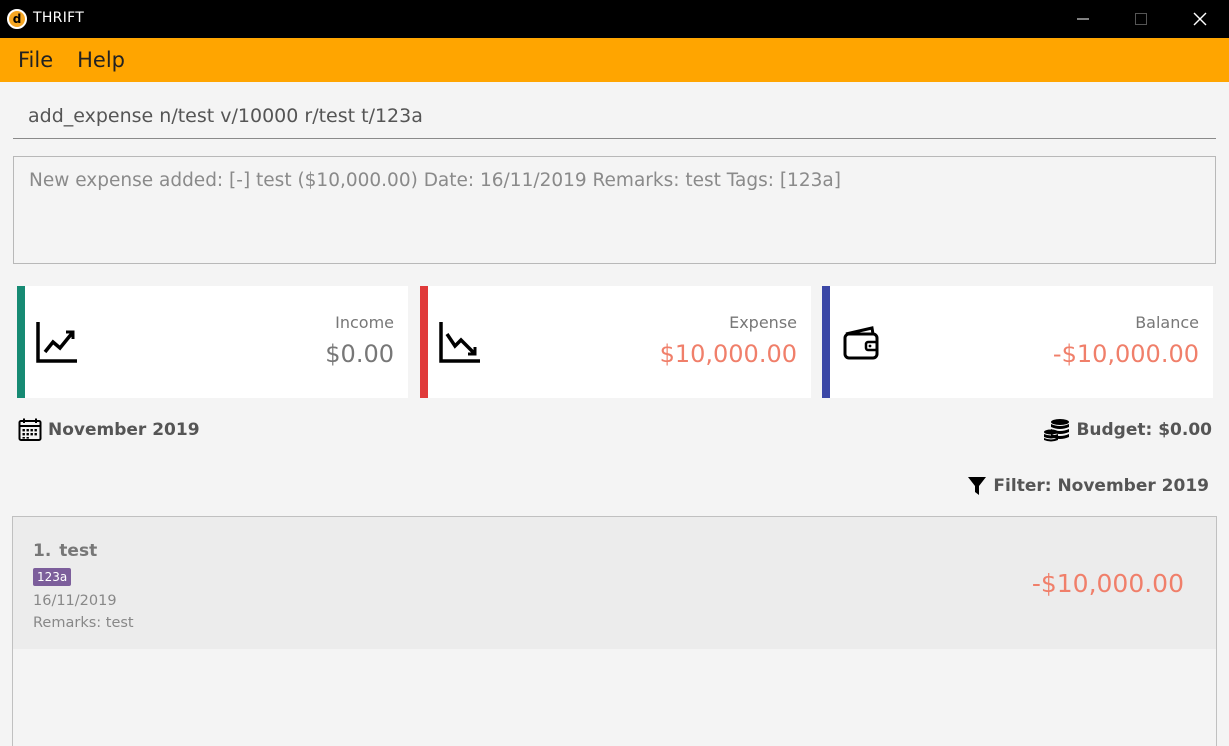 The image size is (1229, 746). Describe the element at coordinates (763, 322) in the screenshot. I see `expense-label: Expense` at that location.